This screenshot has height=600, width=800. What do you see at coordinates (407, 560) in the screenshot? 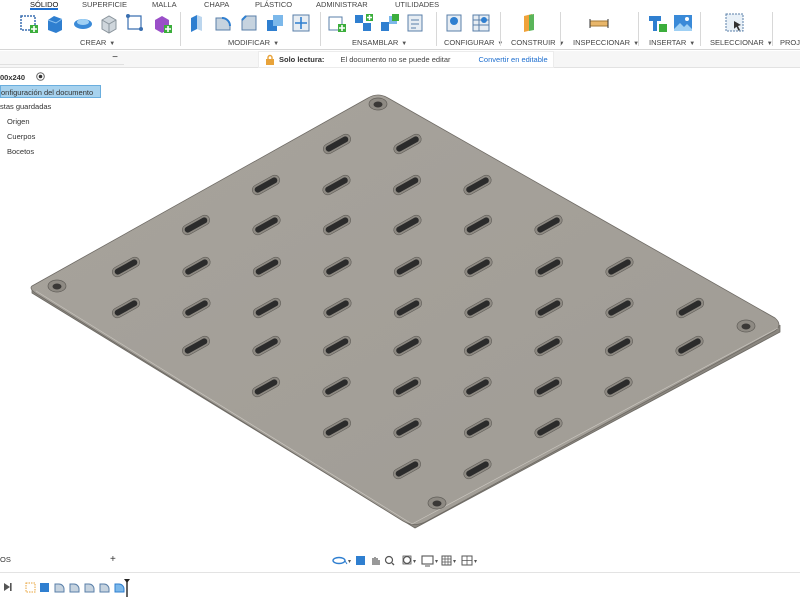
I see `fit-icon` at bounding box center [407, 560].